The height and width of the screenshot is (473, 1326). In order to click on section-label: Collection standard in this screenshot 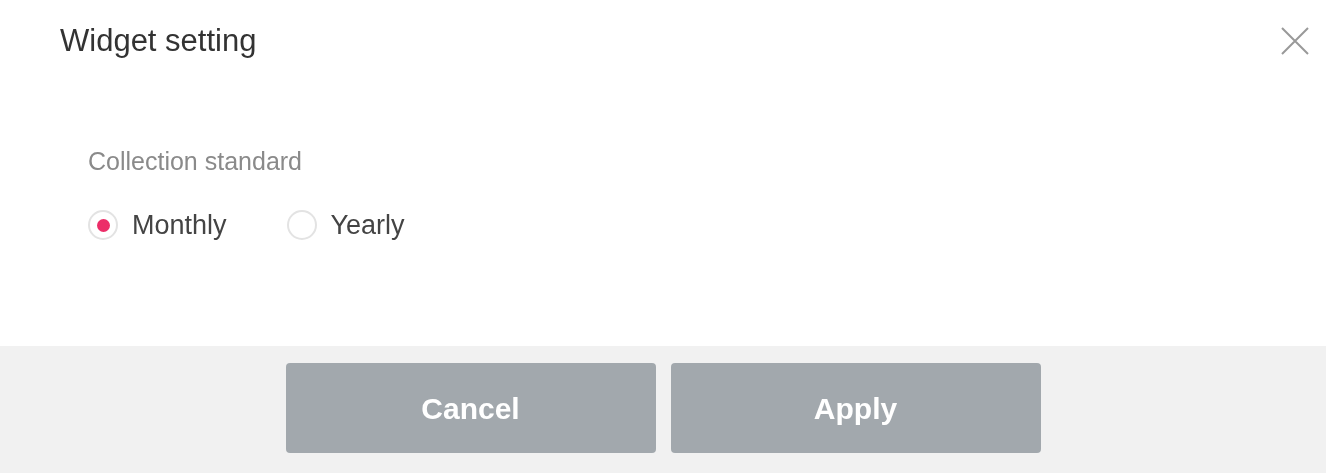, I will do `click(195, 161)`.